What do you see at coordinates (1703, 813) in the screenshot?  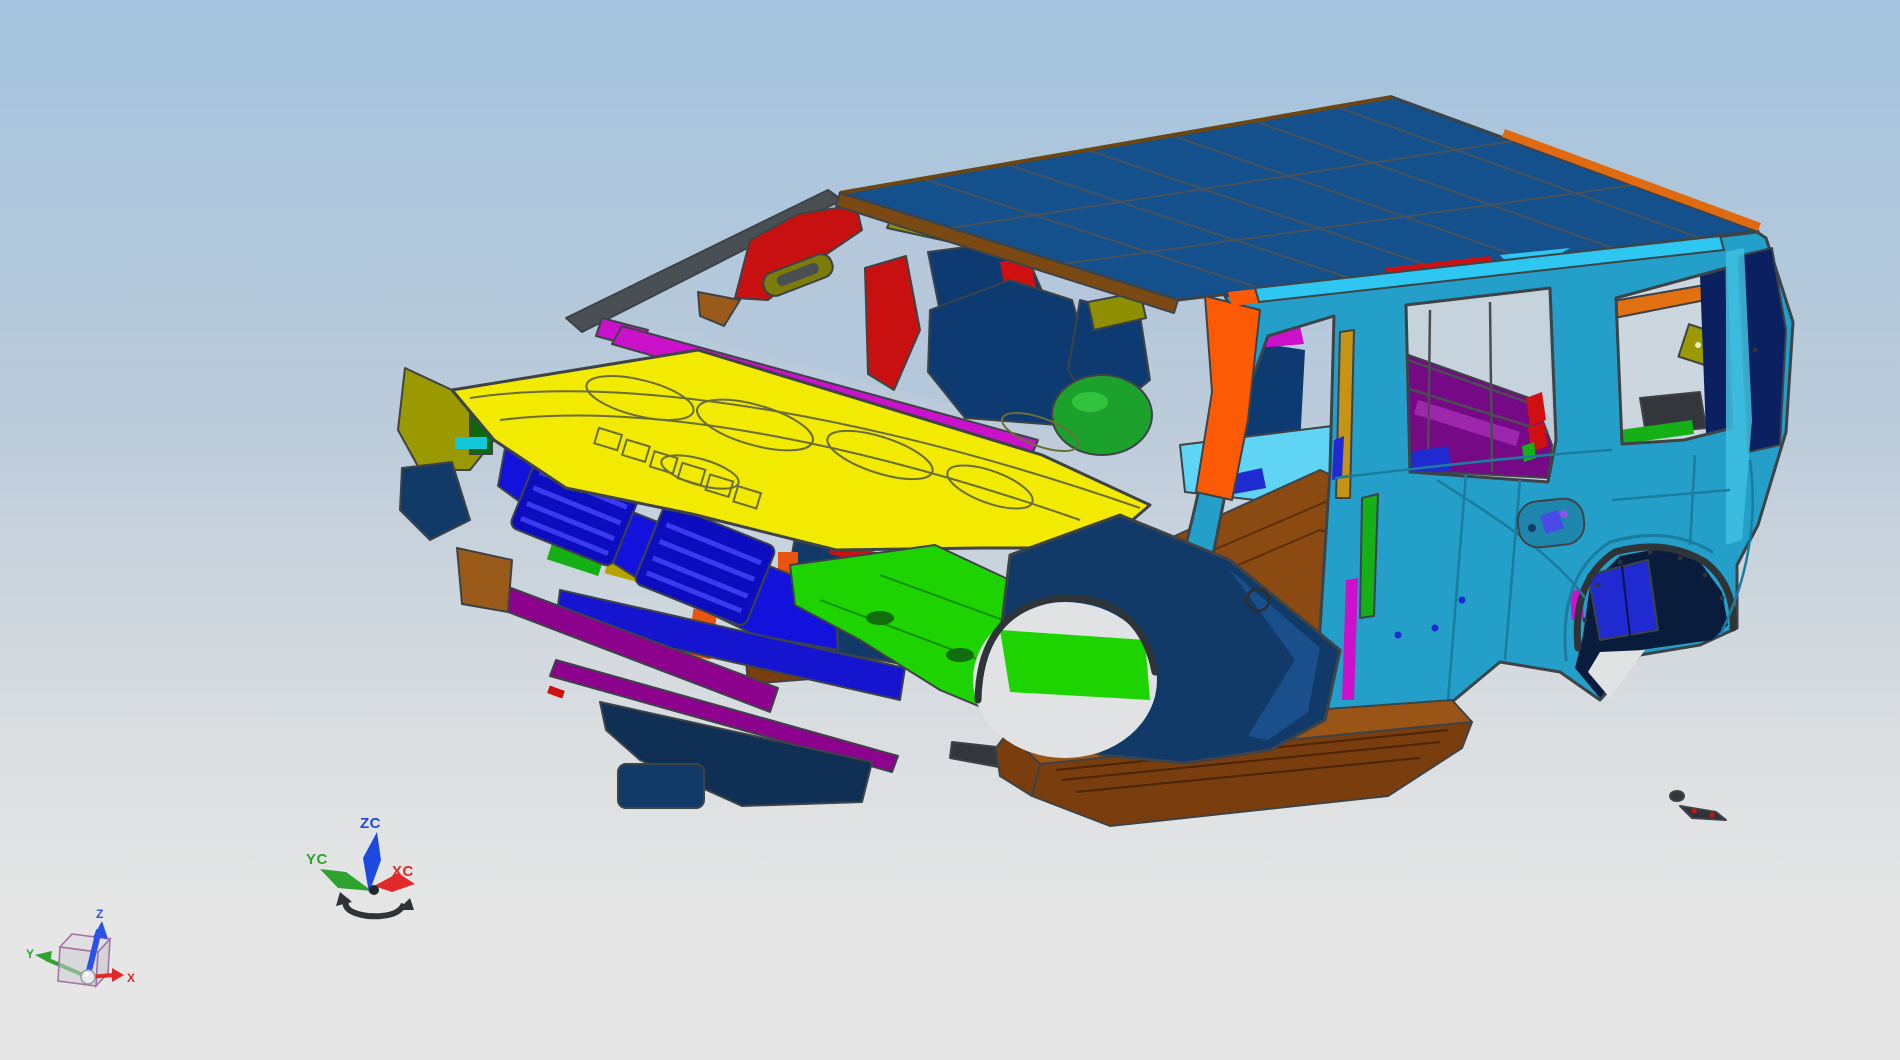 I see `loose-bracket` at bounding box center [1703, 813].